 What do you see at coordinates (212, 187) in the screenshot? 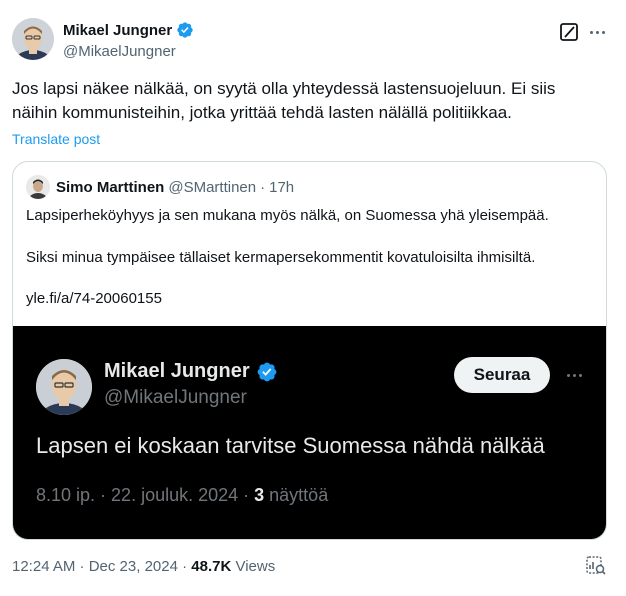
I see `quote-author-handle: @SMarttinen` at bounding box center [212, 187].